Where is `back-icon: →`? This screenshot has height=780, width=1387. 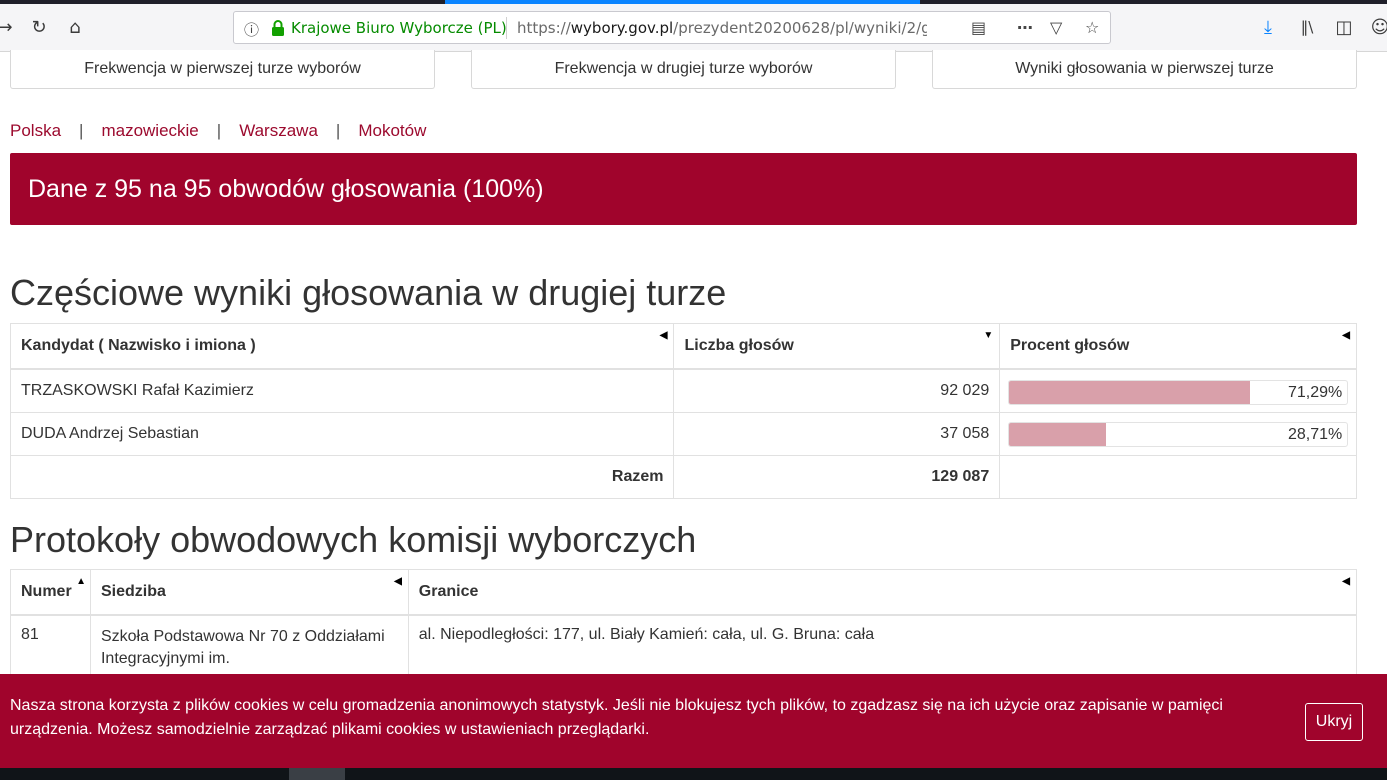
back-icon: → is located at coordinates (9, 27).